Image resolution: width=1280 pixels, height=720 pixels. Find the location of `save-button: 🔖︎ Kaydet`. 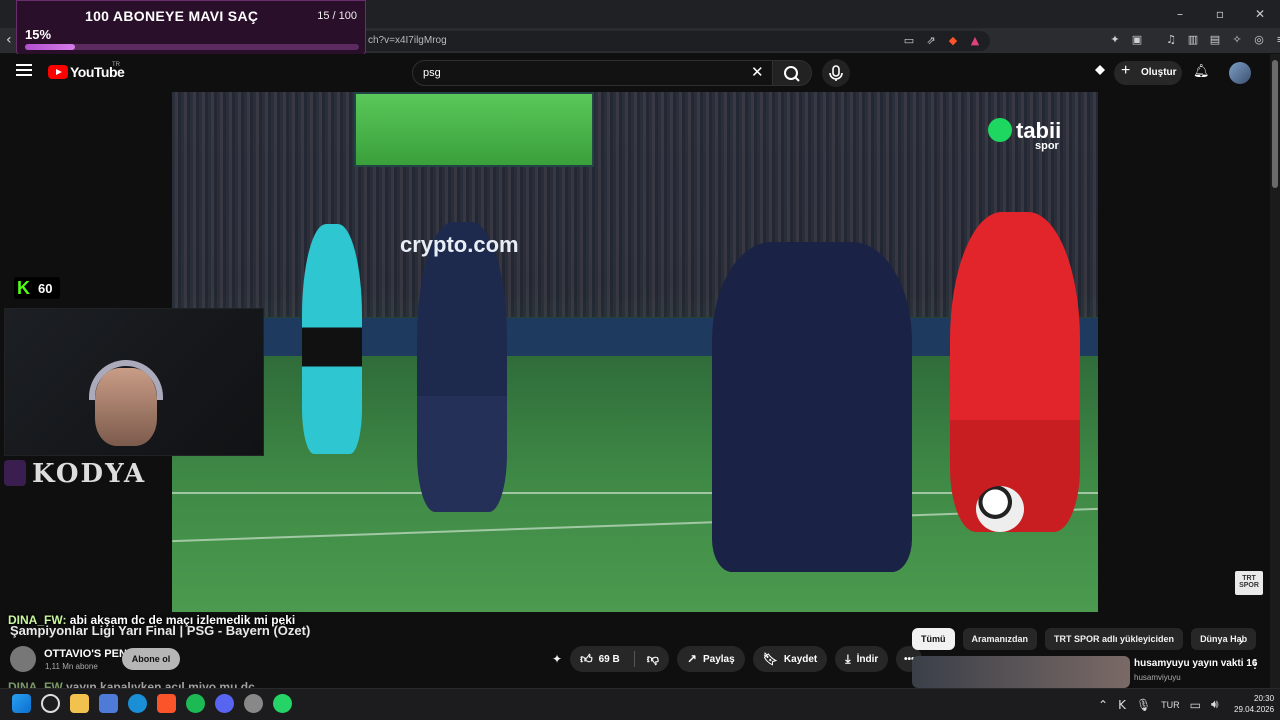

save-button: 🔖︎ Kaydet is located at coordinates (790, 659).